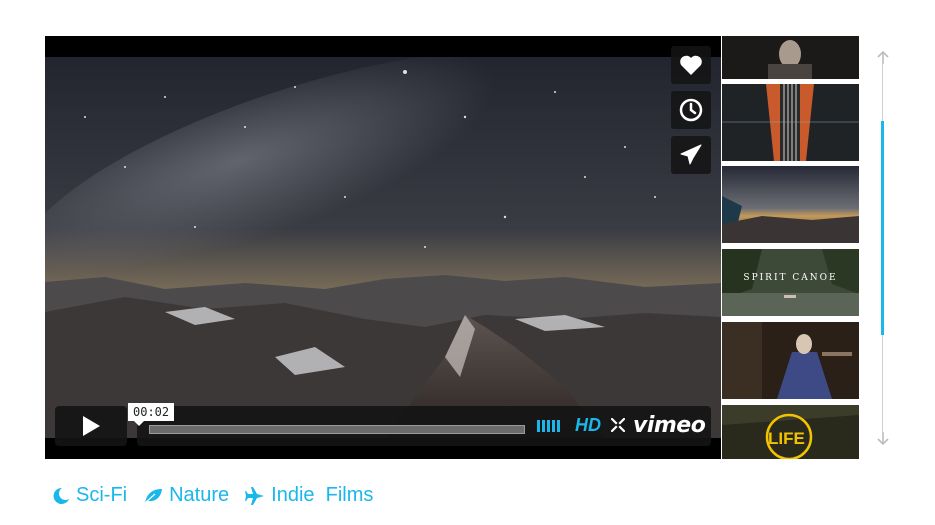  Describe the element at coordinates (790, 278) in the screenshot. I see `thumb-spirit-canoe-title: SPIRIT CANOE` at that location.